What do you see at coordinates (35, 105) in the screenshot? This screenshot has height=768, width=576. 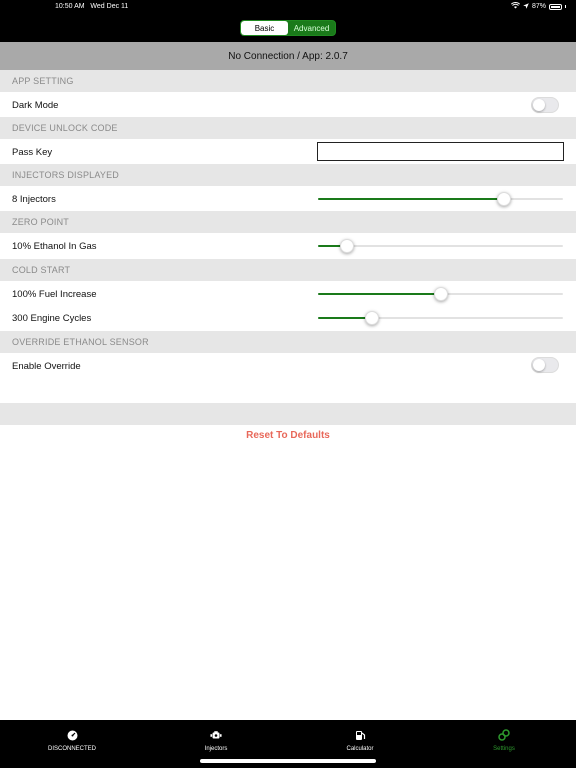 I see `dark-mode-label: Dark Mode` at bounding box center [35, 105].